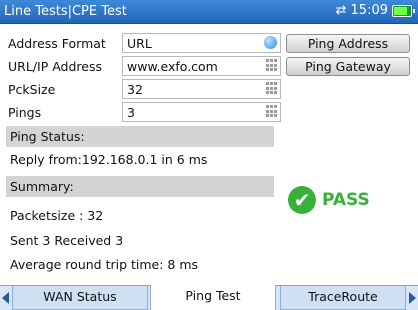  Describe the element at coordinates (140, 186) in the screenshot. I see `summary-header: Summary:` at that location.